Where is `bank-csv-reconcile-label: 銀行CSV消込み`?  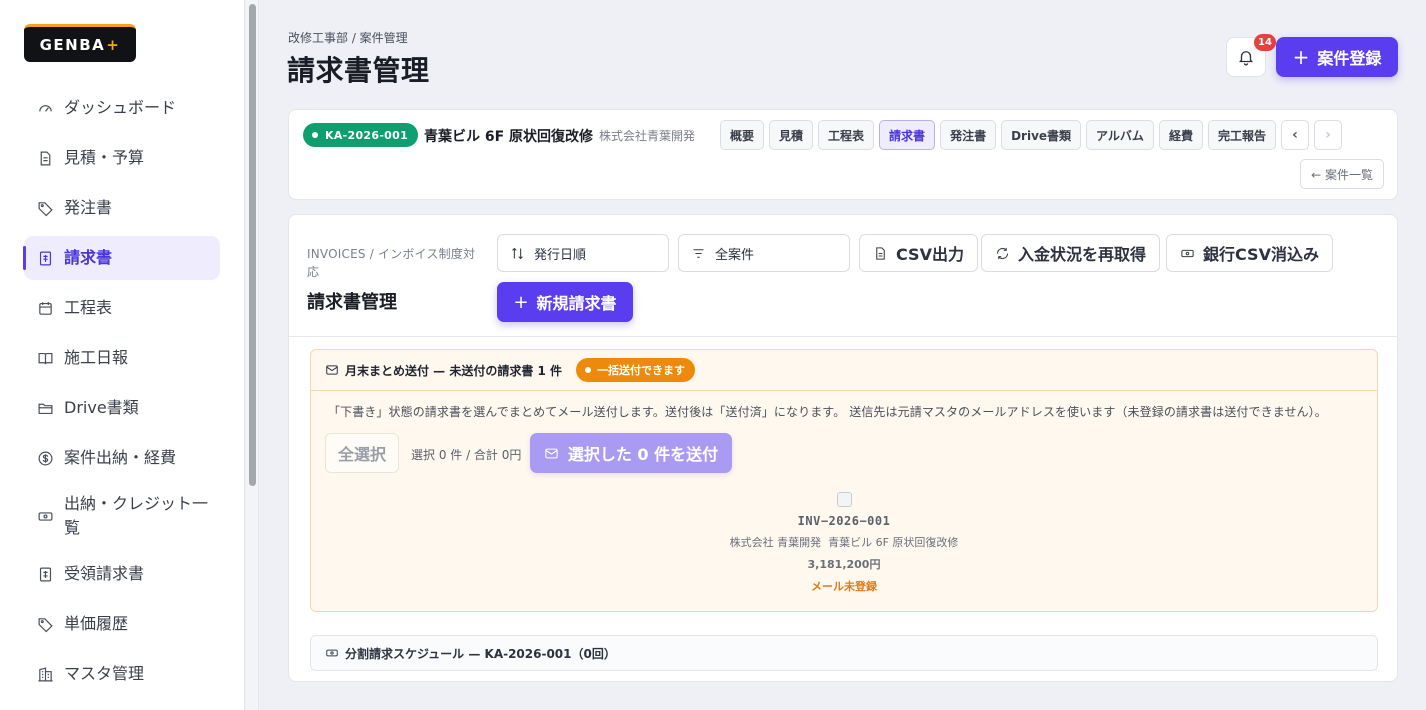
bank-csv-reconcile-label: 銀行CSV消込み is located at coordinates (1261, 254).